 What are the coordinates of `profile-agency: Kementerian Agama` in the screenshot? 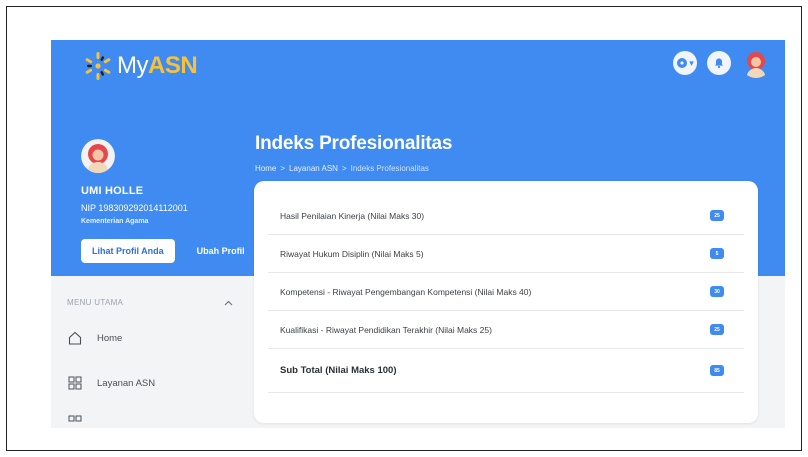 It's located at (115, 221).